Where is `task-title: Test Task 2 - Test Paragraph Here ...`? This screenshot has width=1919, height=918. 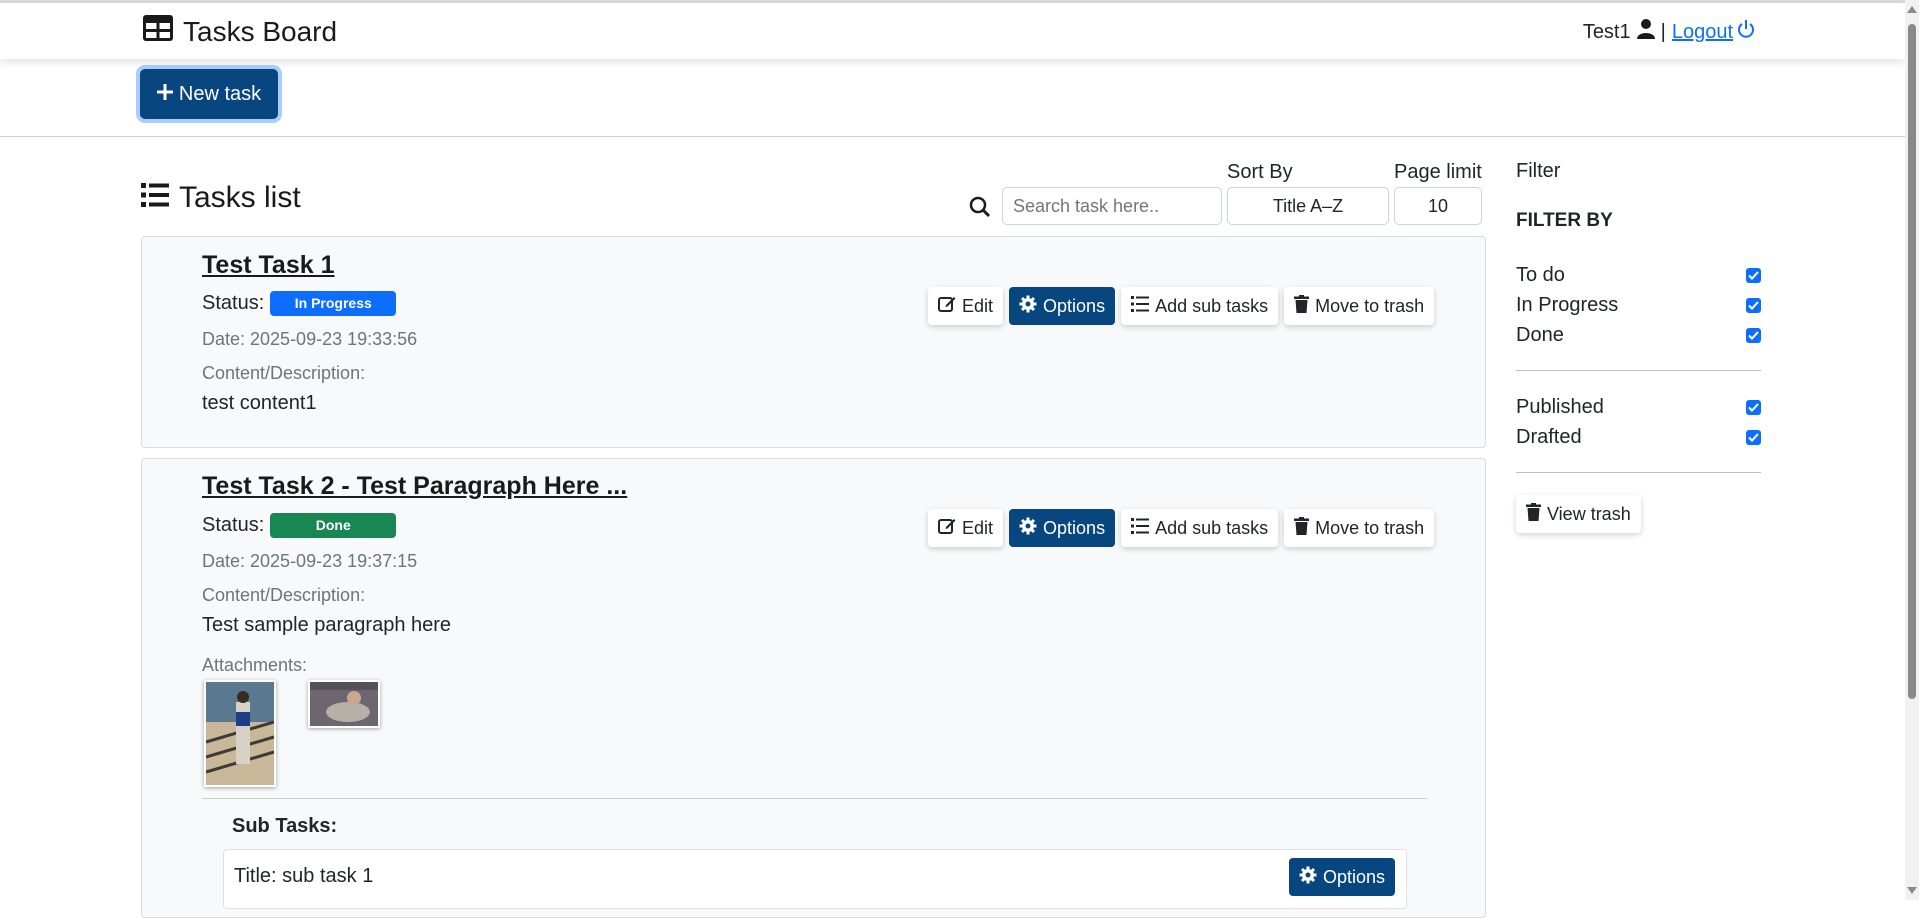
task-title: Test Task 2 - Test Paragraph Here ... is located at coordinates (414, 486).